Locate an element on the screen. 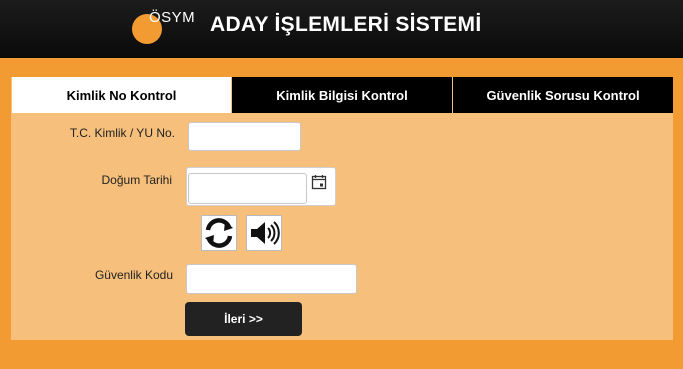 The image size is (683, 369). tc-kimlik-input is located at coordinates (244, 136).